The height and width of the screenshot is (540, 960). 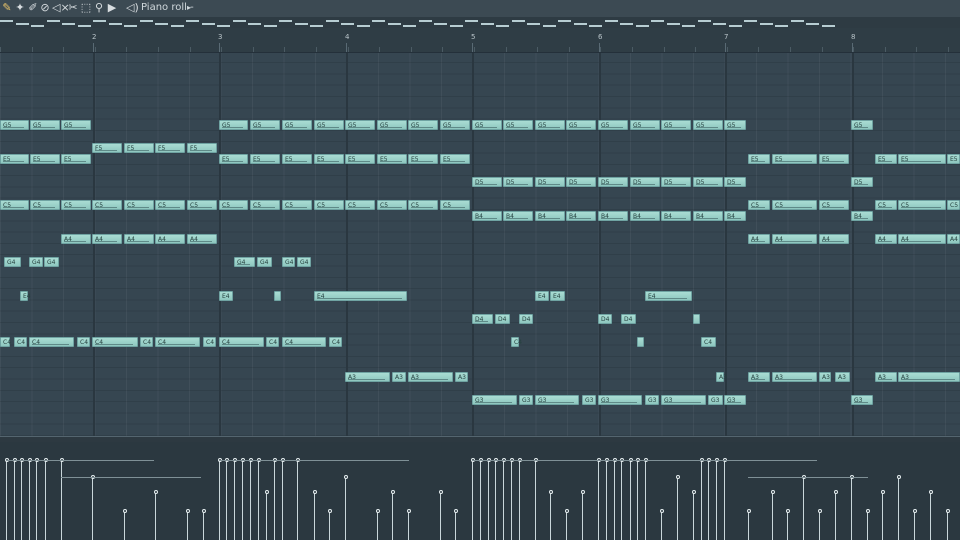 I want to click on speaker-icon: ◁), so click(x=132, y=8).